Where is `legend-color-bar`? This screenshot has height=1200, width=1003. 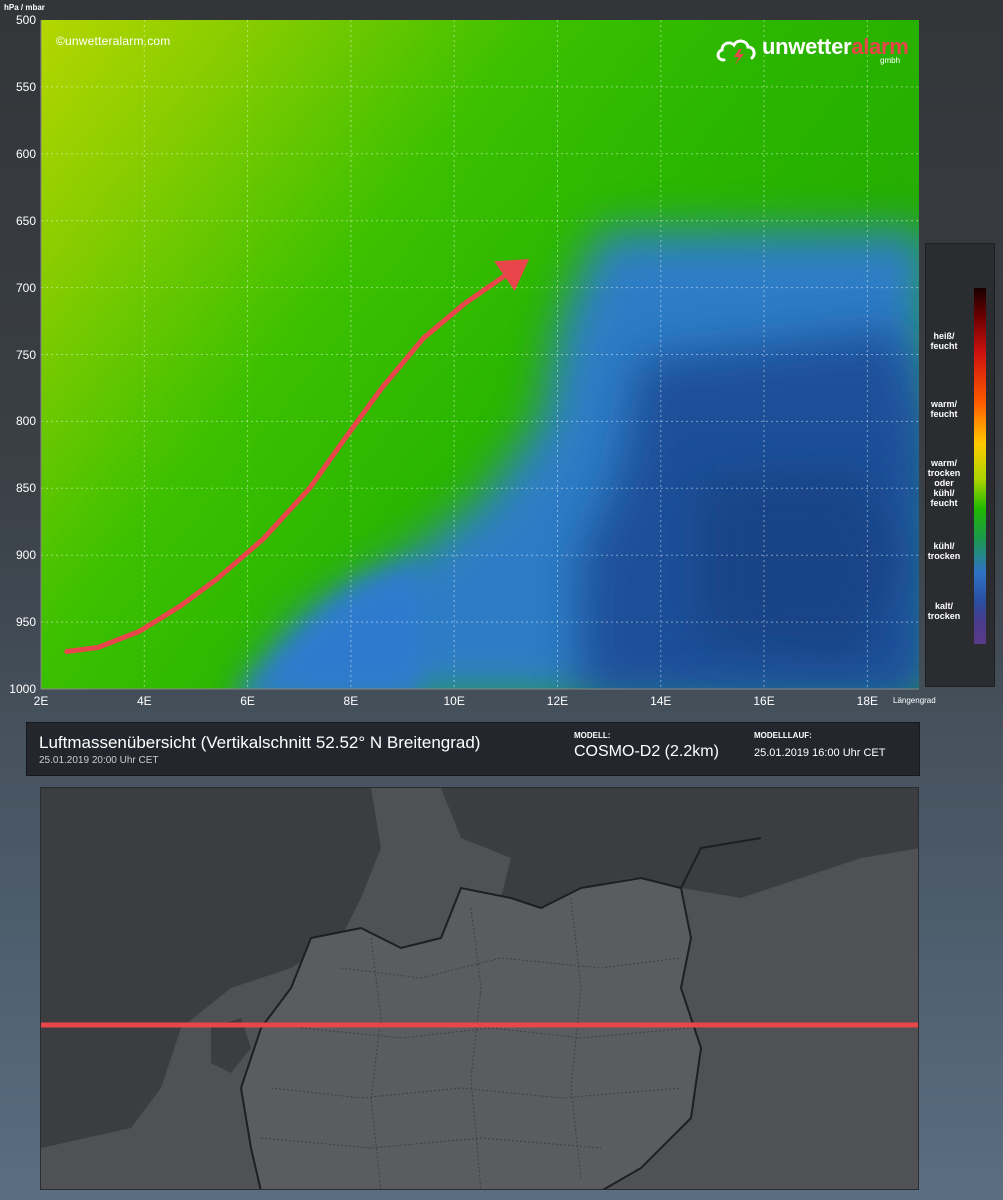 legend-color-bar is located at coordinates (980, 466).